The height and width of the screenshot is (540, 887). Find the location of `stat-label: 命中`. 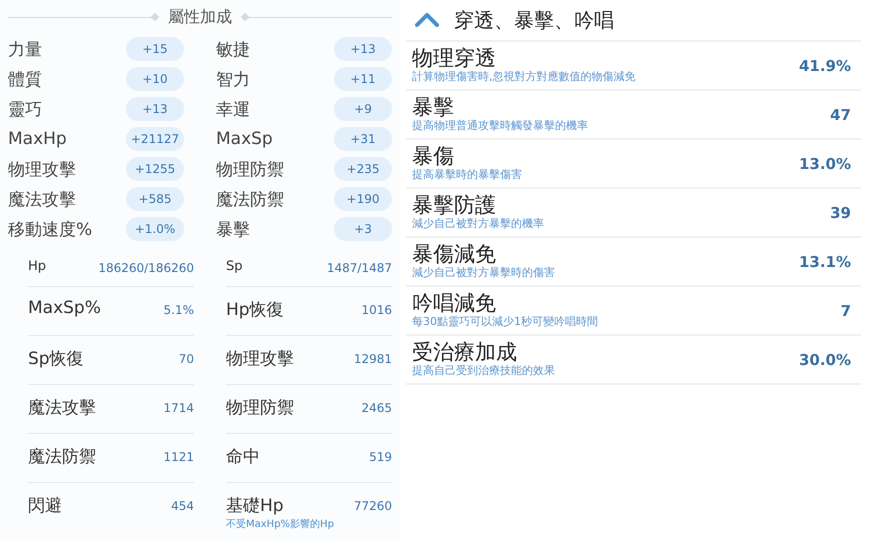

stat-label: 命中 is located at coordinates (243, 457).